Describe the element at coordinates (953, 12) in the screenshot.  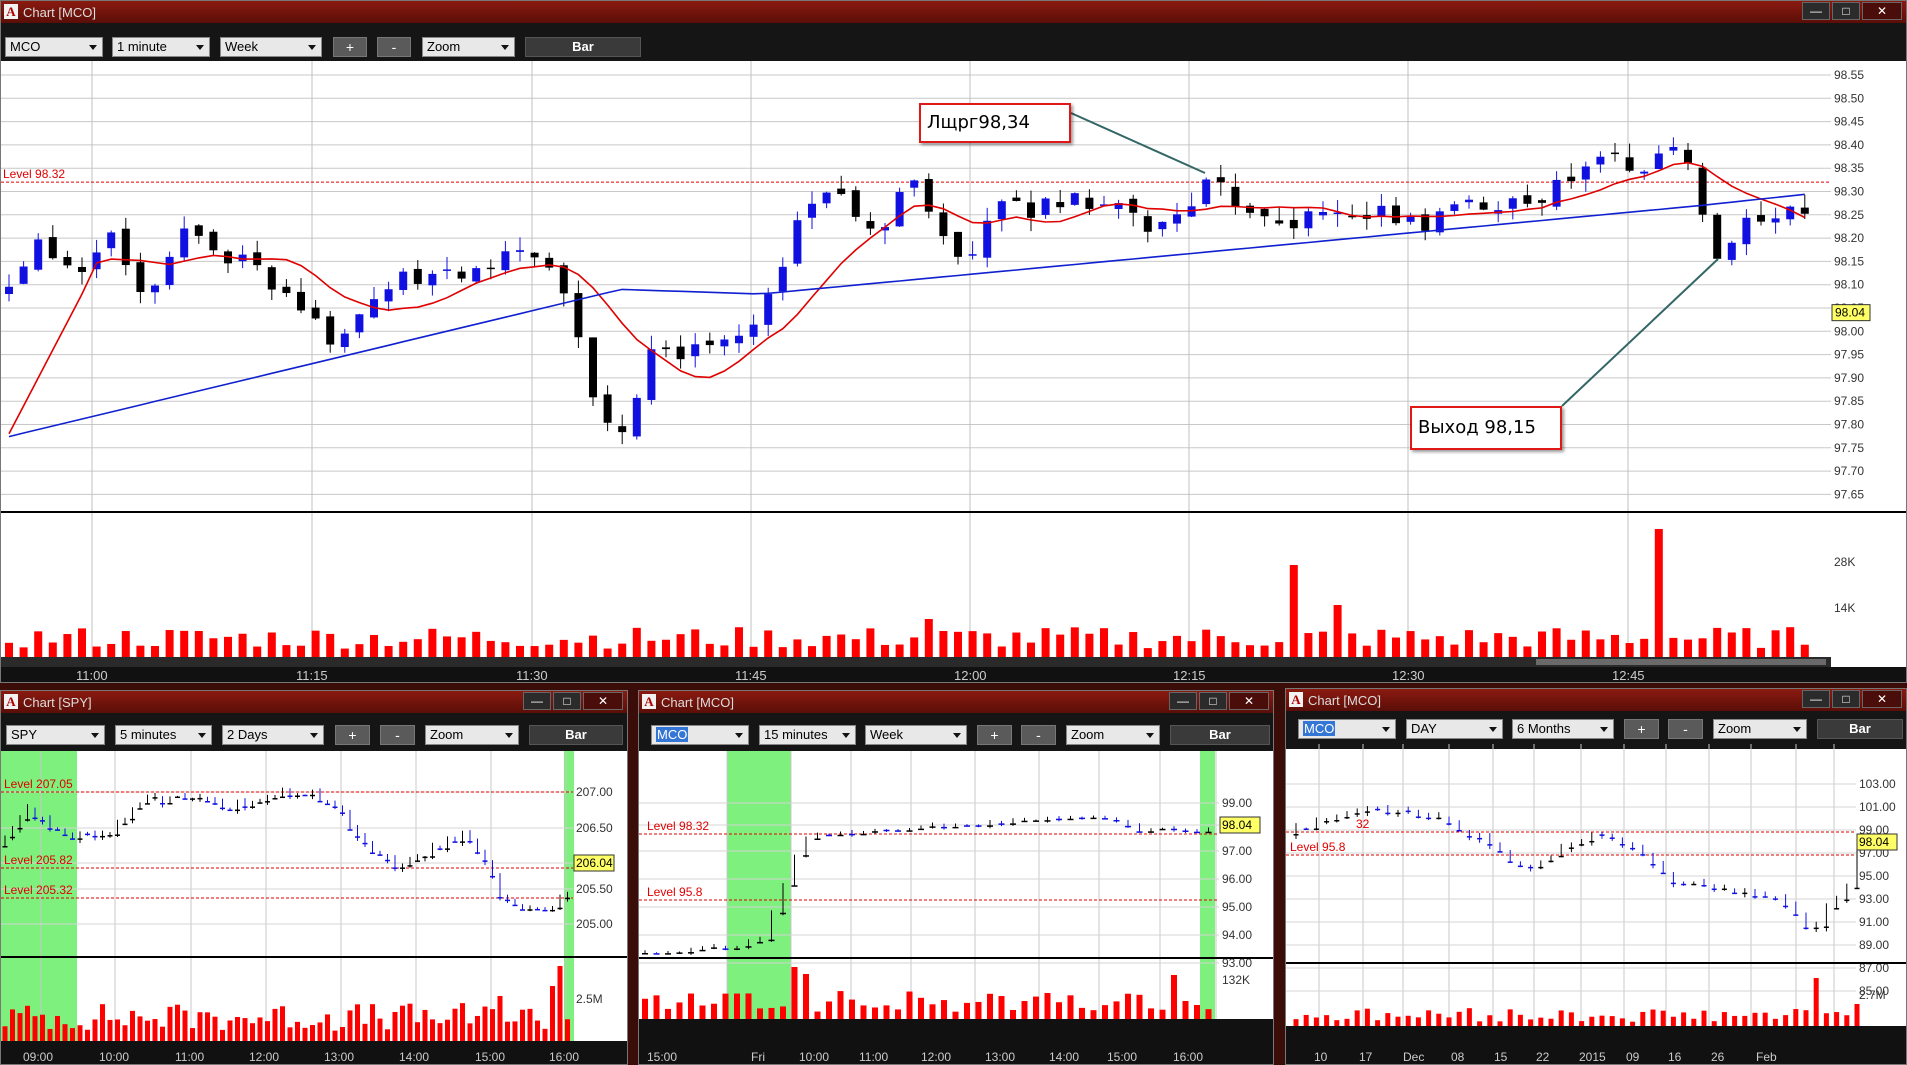
I see `main-title-bar: A Chart [MCO] — □ ✕` at that location.